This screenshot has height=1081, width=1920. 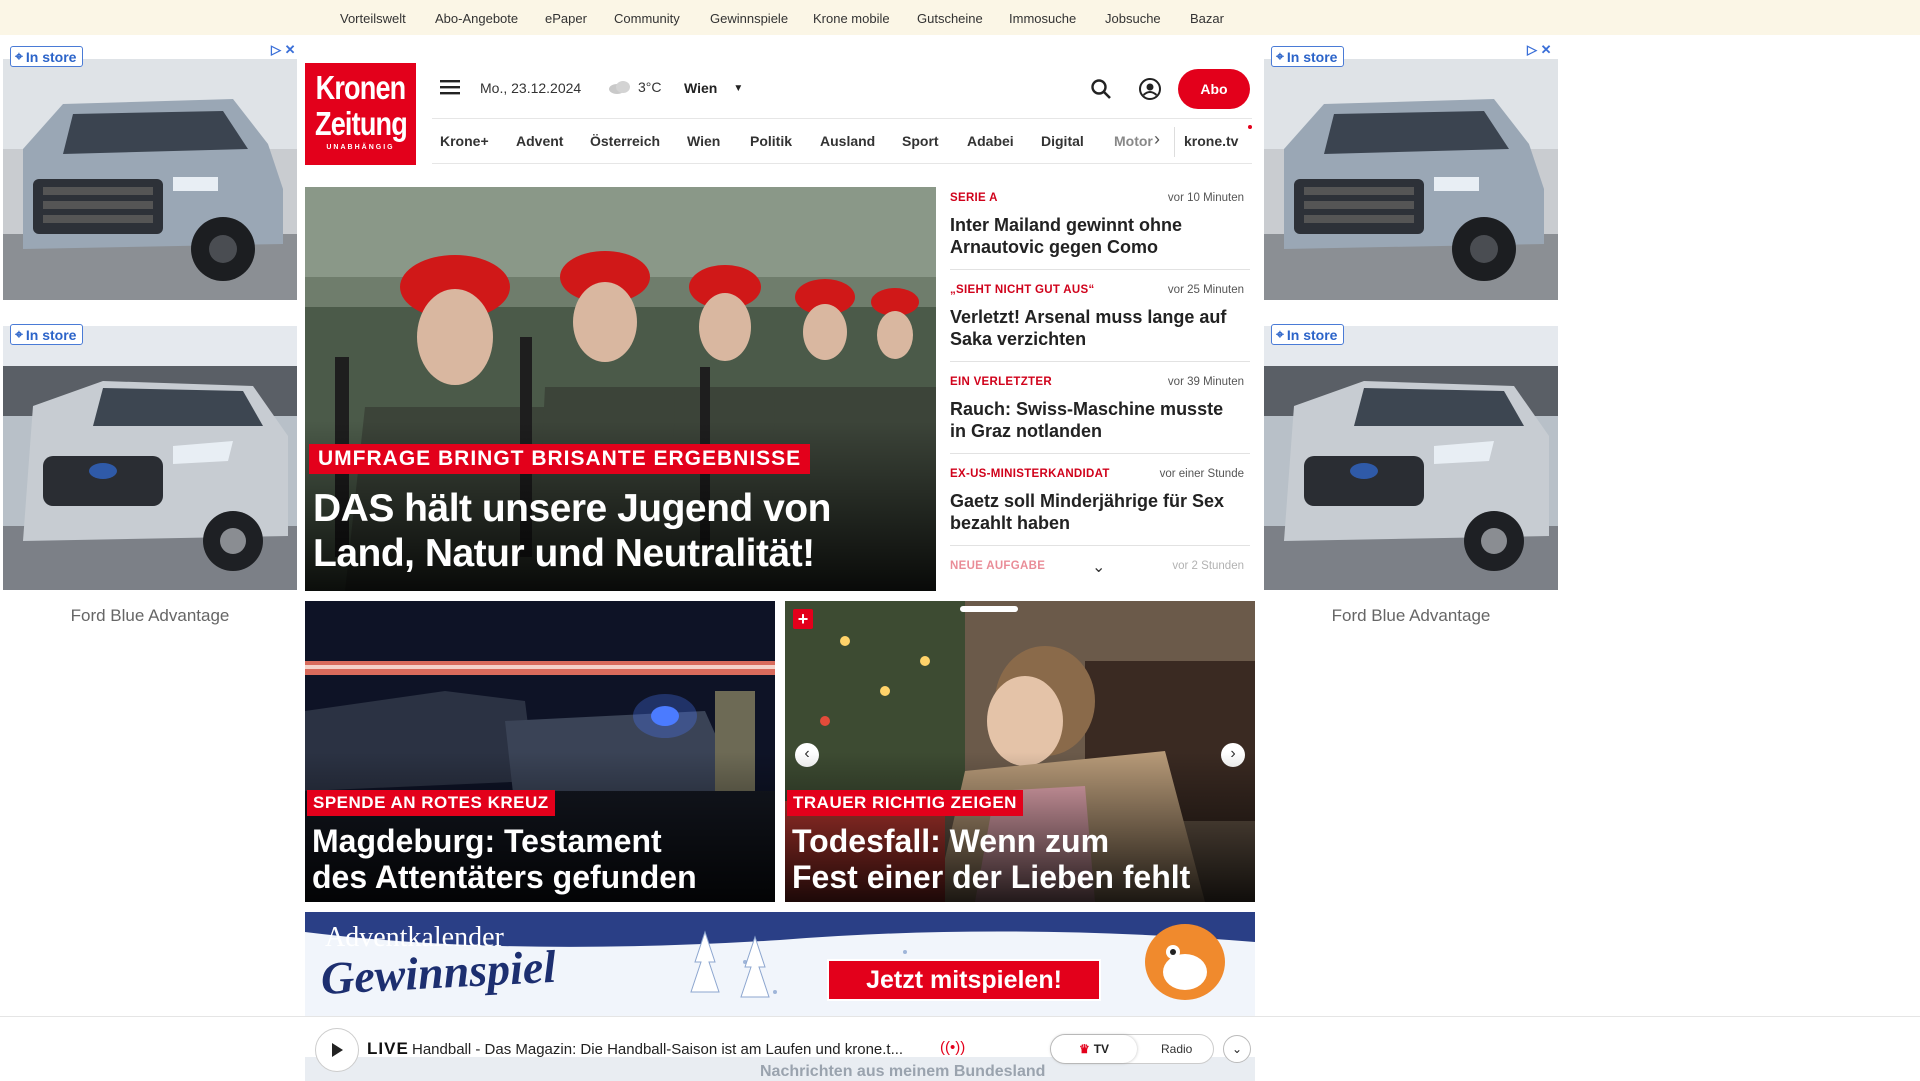 I want to click on search-button, so click(x=1101, y=89).